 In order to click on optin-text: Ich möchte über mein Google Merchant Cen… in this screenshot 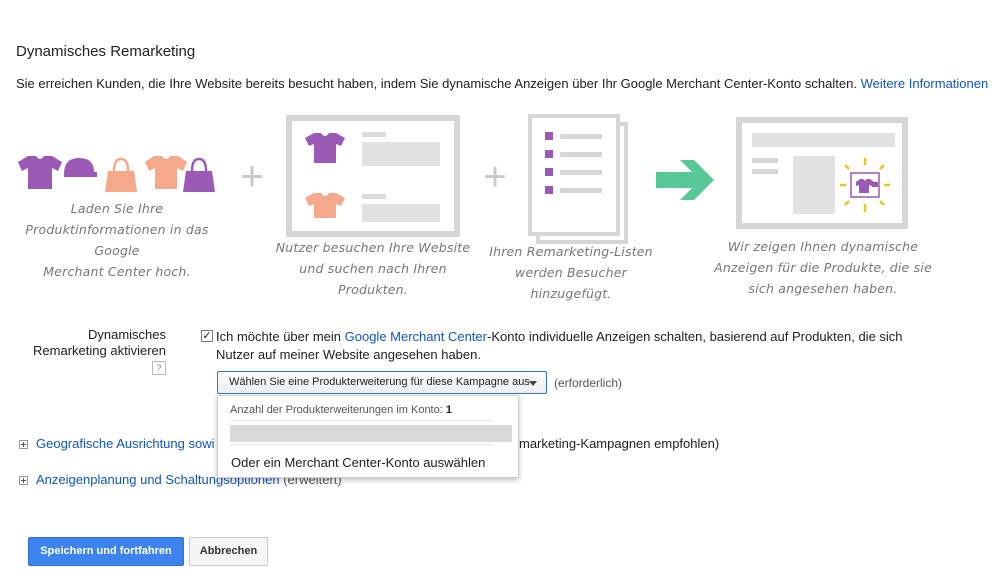, I will do `click(559, 345)`.